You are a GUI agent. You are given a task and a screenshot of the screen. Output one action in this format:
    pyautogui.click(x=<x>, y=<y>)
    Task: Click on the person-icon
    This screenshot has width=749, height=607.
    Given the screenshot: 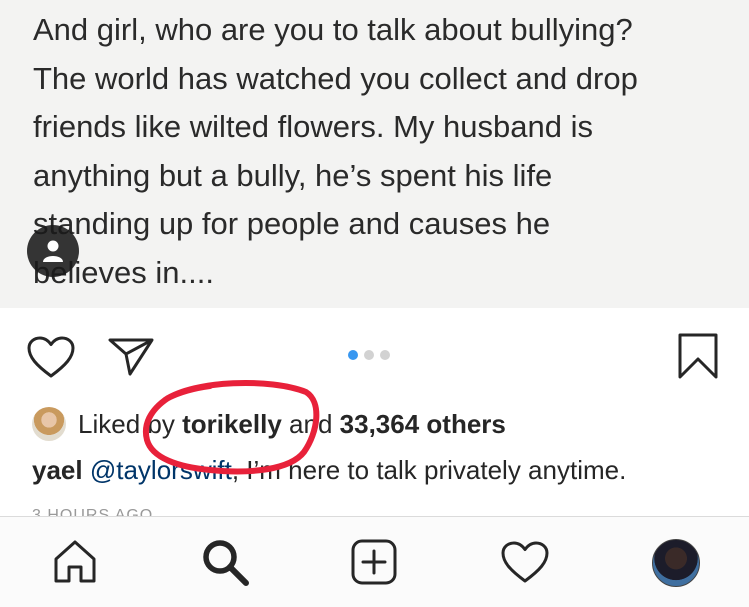 What is the action you would take?
    pyautogui.click(x=53, y=251)
    